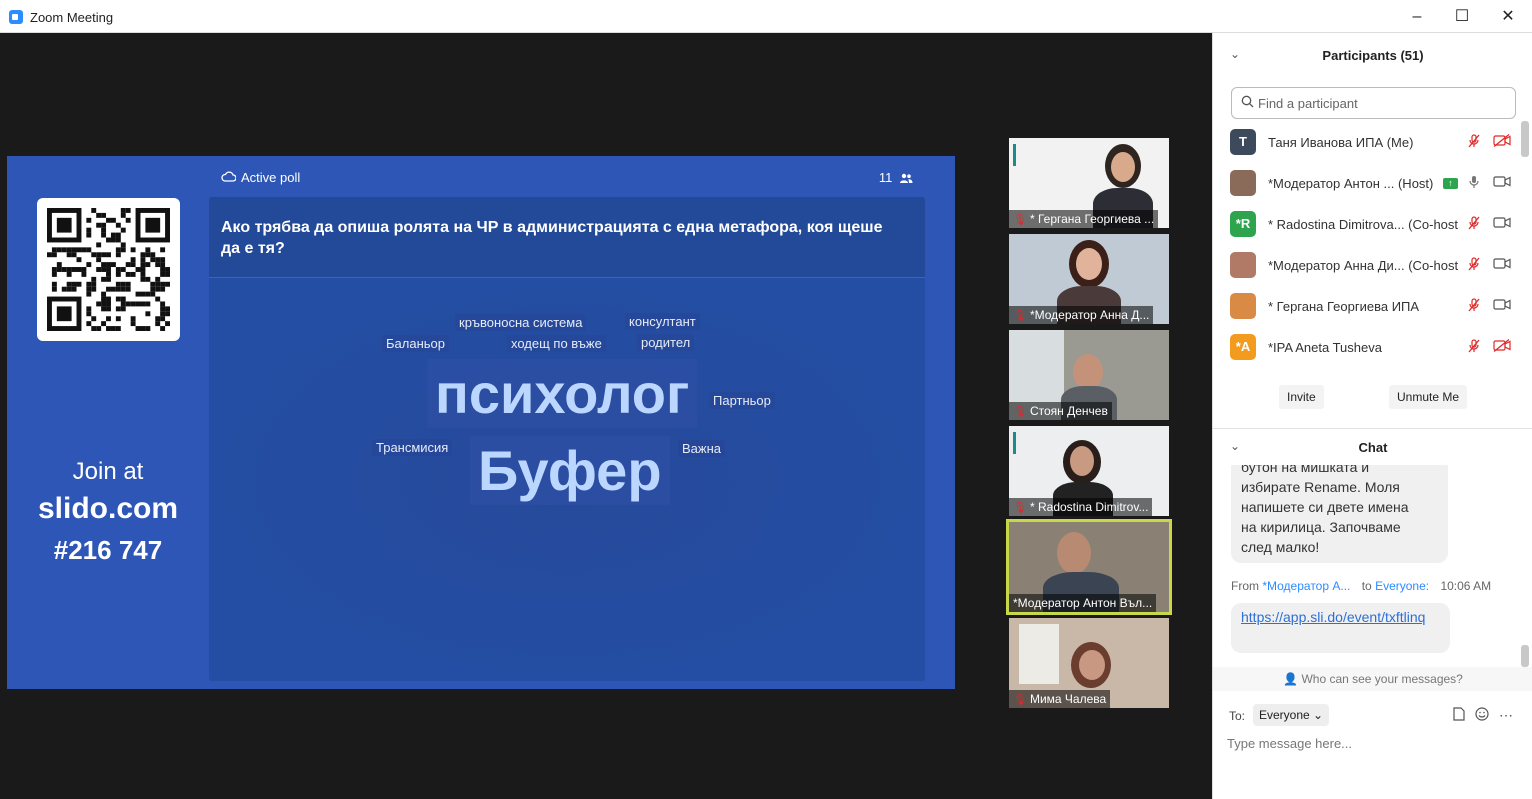  Describe the element at coordinates (1368, 143) in the screenshot. I see `participant-row: T Таня Иванова ИПА (Me)` at that location.